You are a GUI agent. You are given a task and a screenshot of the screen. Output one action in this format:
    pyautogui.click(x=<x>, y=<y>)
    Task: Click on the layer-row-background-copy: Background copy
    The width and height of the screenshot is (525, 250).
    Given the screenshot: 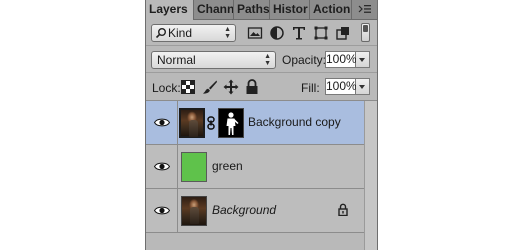 What is the action you would take?
    pyautogui.click(x=255, y=123)
    